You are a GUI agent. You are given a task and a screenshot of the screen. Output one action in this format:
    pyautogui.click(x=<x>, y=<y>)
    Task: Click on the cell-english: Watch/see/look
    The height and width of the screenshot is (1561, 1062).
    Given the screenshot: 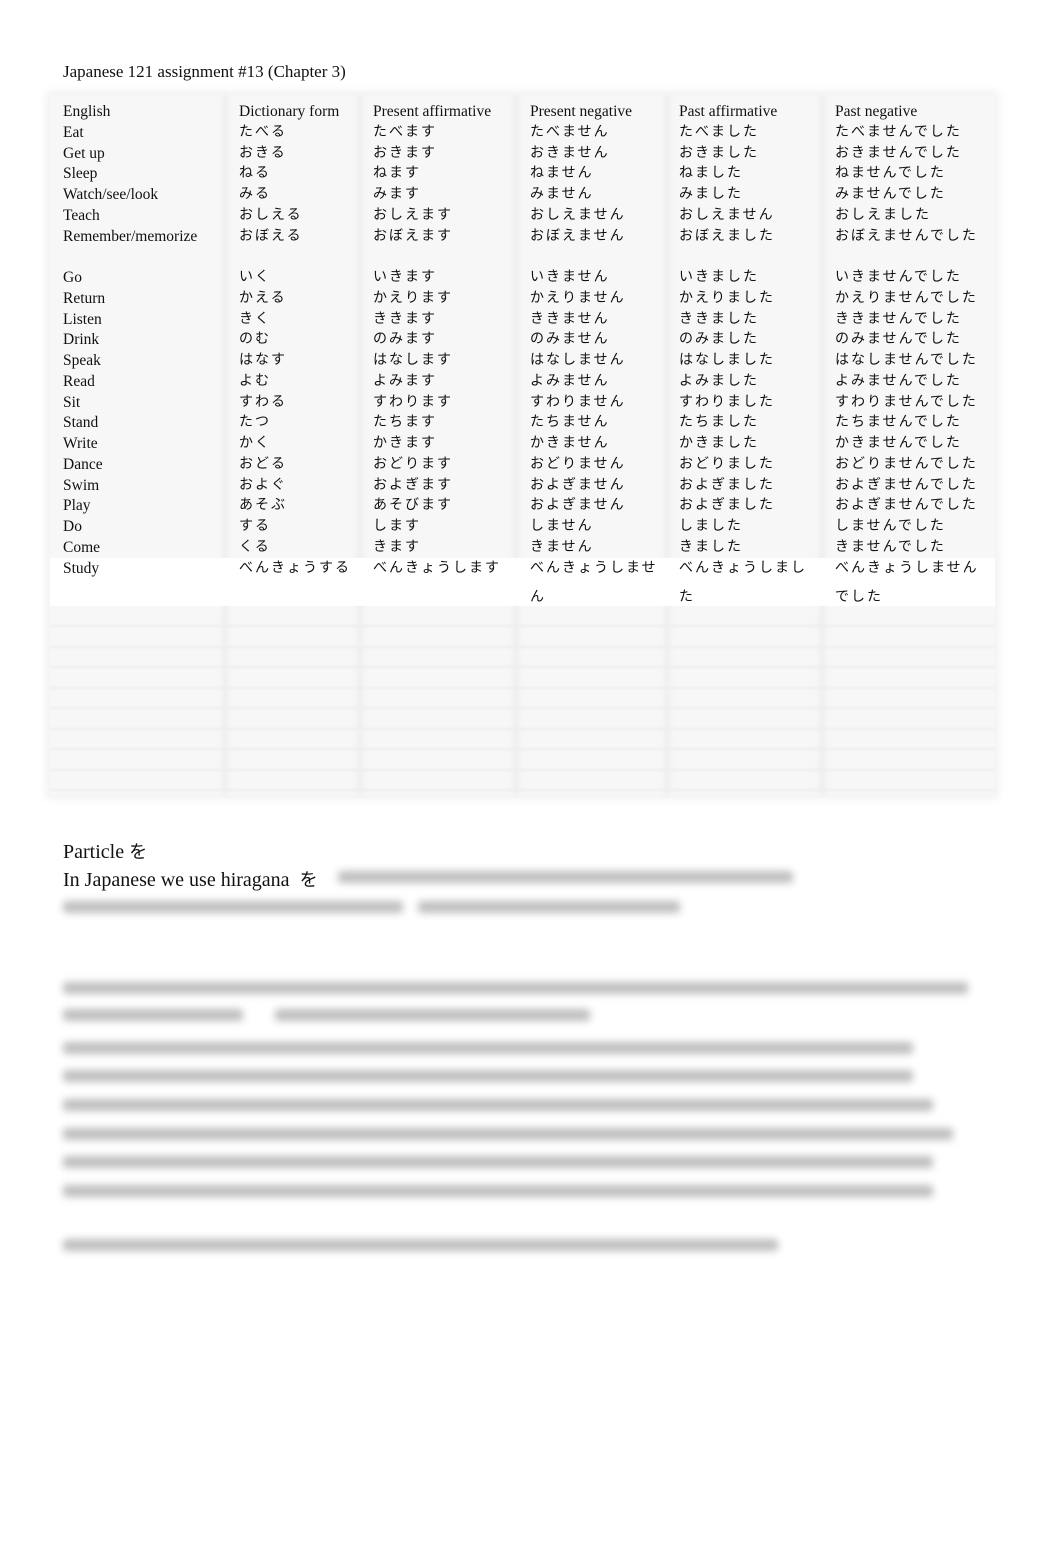 What is the action you would take?
    pyautogui.click(x=111, y=194)
    